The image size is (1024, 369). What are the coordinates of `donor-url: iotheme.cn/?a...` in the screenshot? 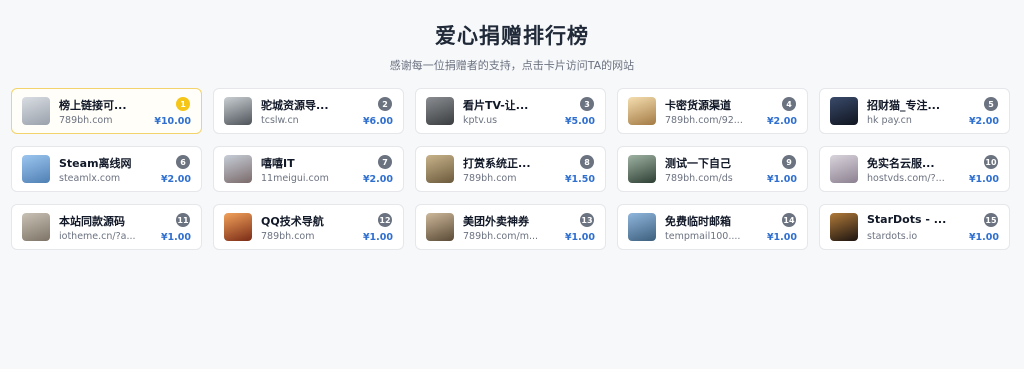 It's located at (97, 236).